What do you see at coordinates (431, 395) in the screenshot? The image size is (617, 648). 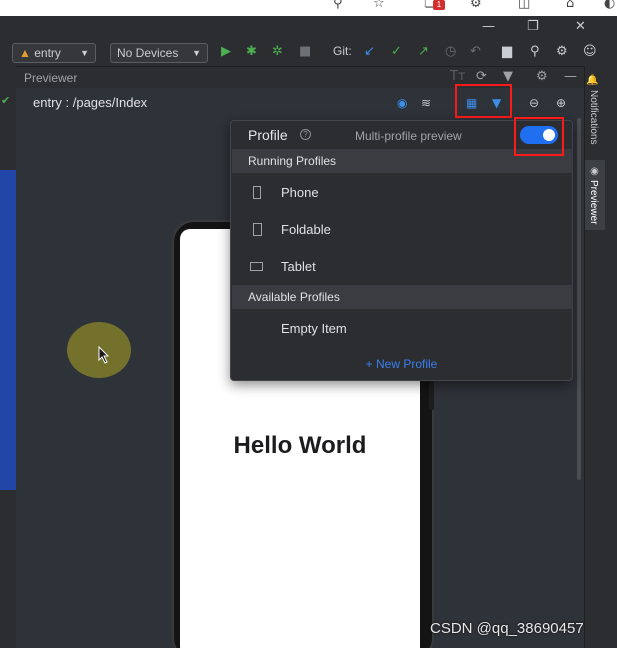 I see `phone-side-button` at bounding box center [431, 395].